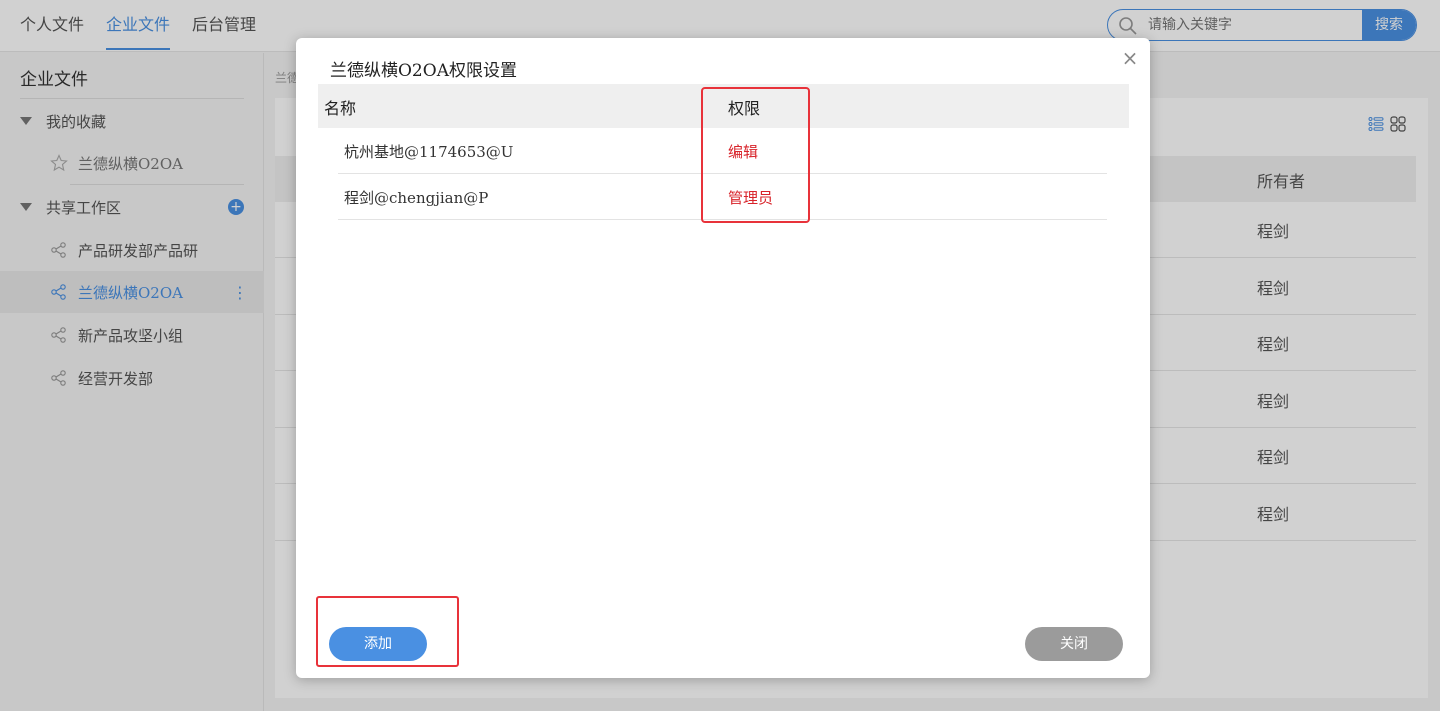 The width and height of the screenshot is (1440, 711). Describe the element at coordinates (429, 152) in the screenshot. I see `member-name: 杭州基地@1174653@U` at that location.